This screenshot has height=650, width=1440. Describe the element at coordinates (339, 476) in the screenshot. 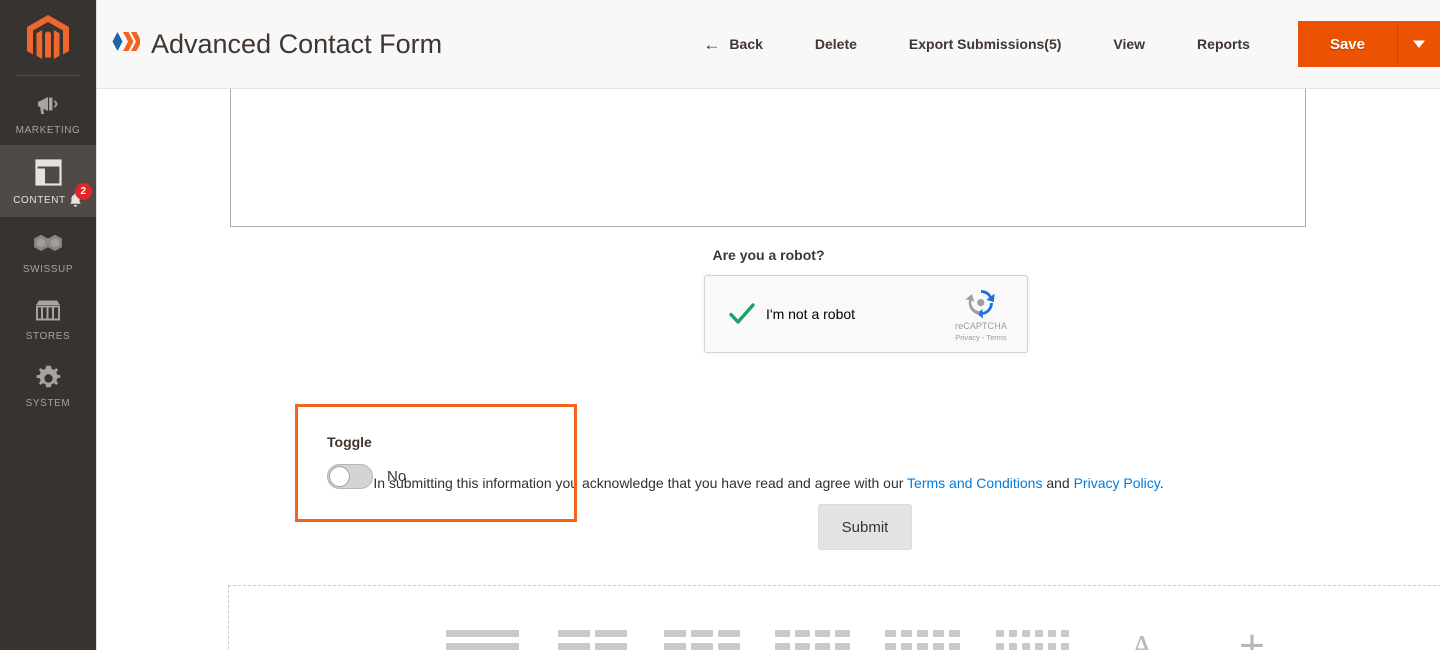

I see `toggle-knob` at that location.